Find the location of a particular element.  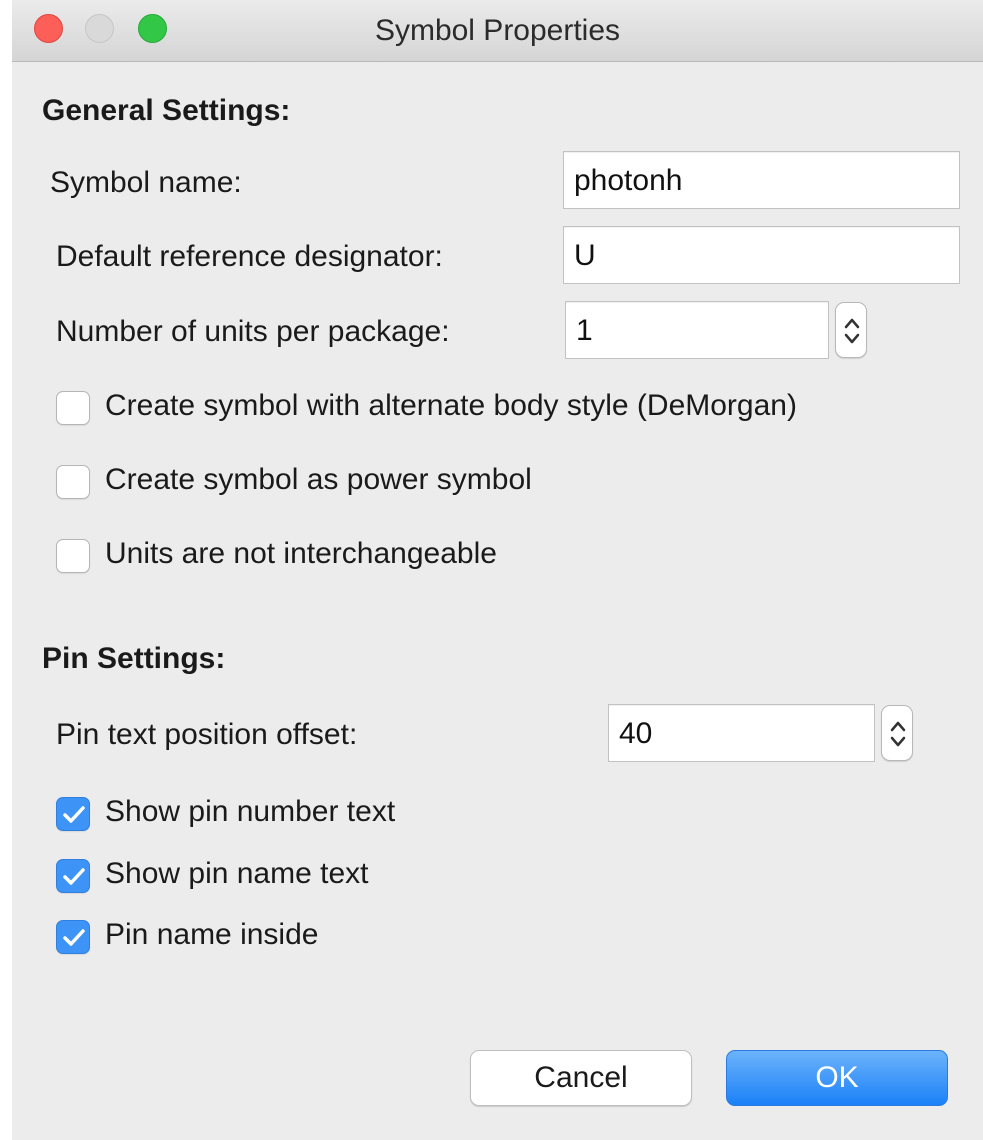

pin-text-offset-label: Pin text position offset: is located at coordinates (207, 734).